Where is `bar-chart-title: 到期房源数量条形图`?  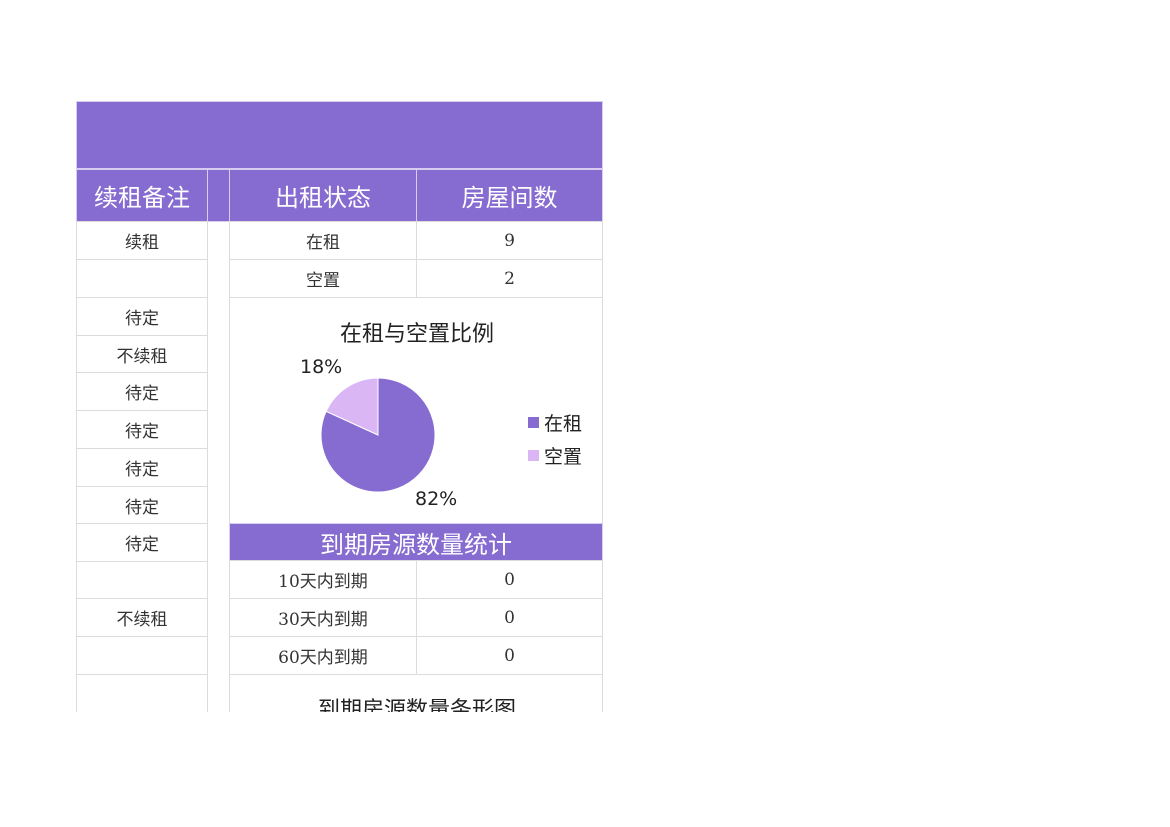
bar-chart-title: 到期房源数量条形图 is located at coordinates (416, 705).